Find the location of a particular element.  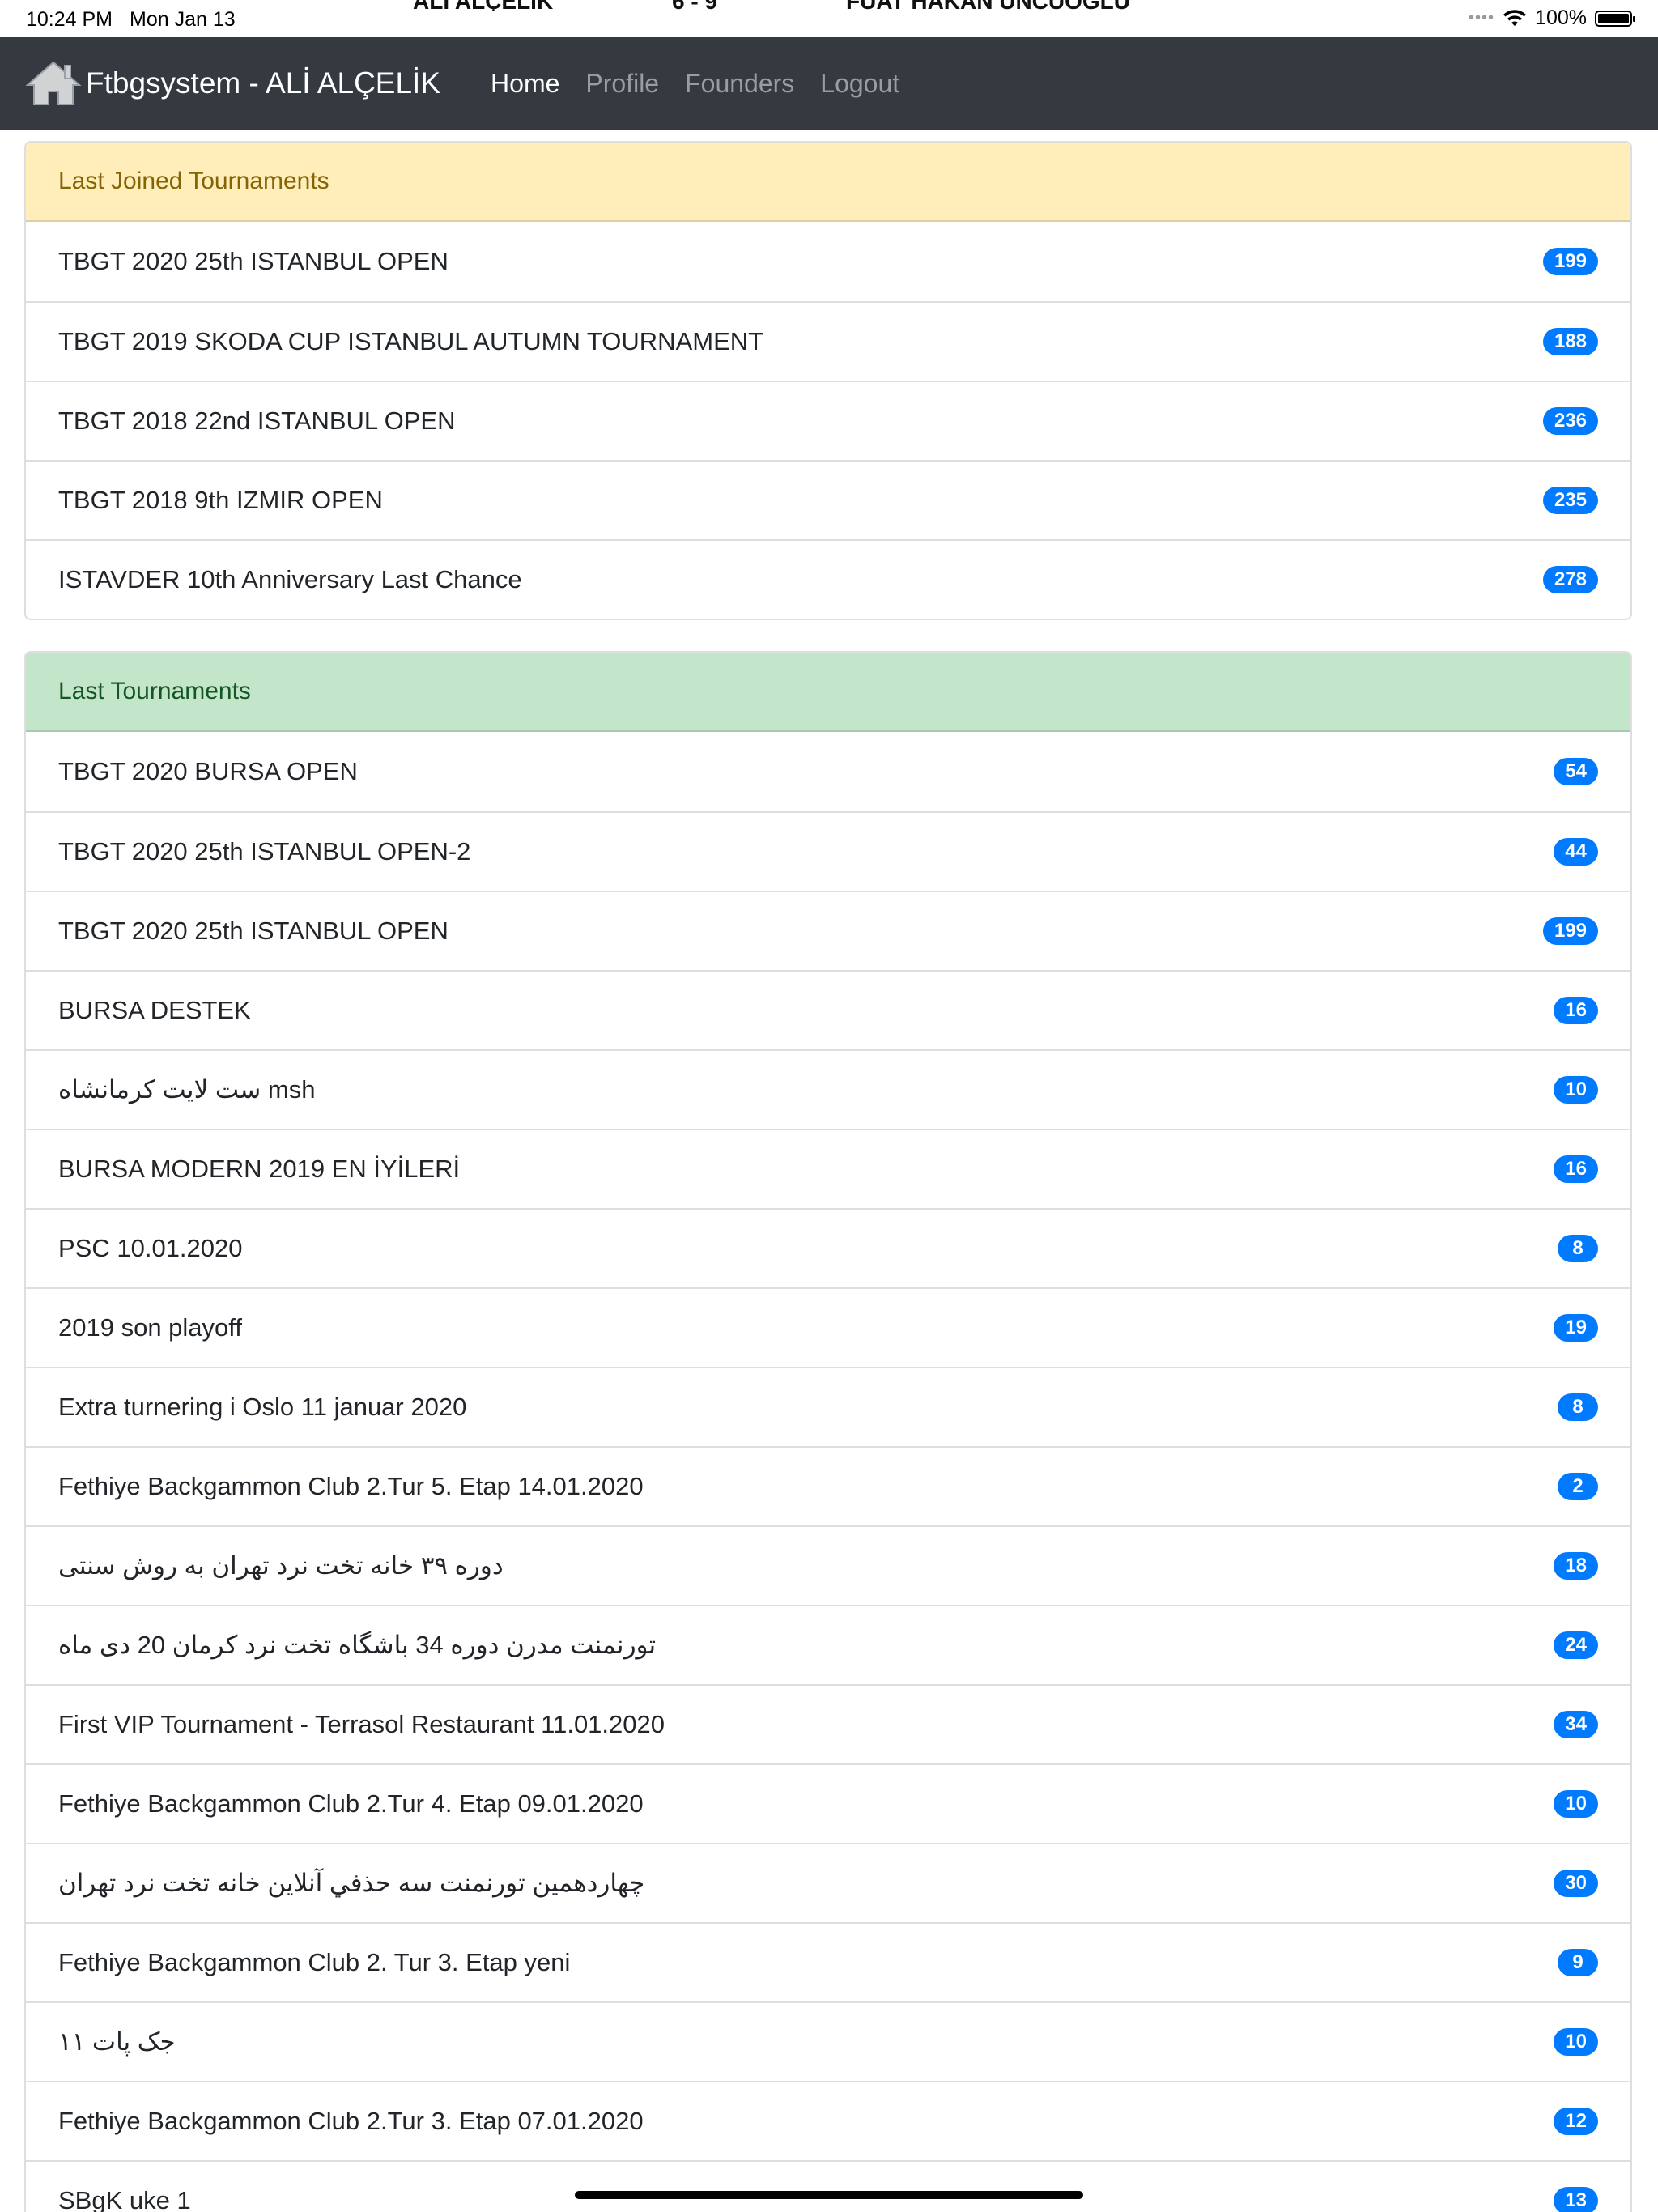

nav-profile: Profile is located at coordinates (622, 84).